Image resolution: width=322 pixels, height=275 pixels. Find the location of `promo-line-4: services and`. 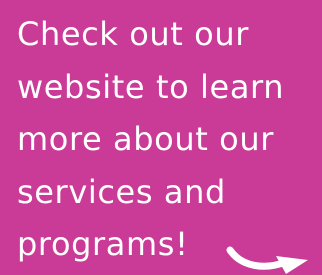

promo-line-4: services and is located at coordinates (121, 191).